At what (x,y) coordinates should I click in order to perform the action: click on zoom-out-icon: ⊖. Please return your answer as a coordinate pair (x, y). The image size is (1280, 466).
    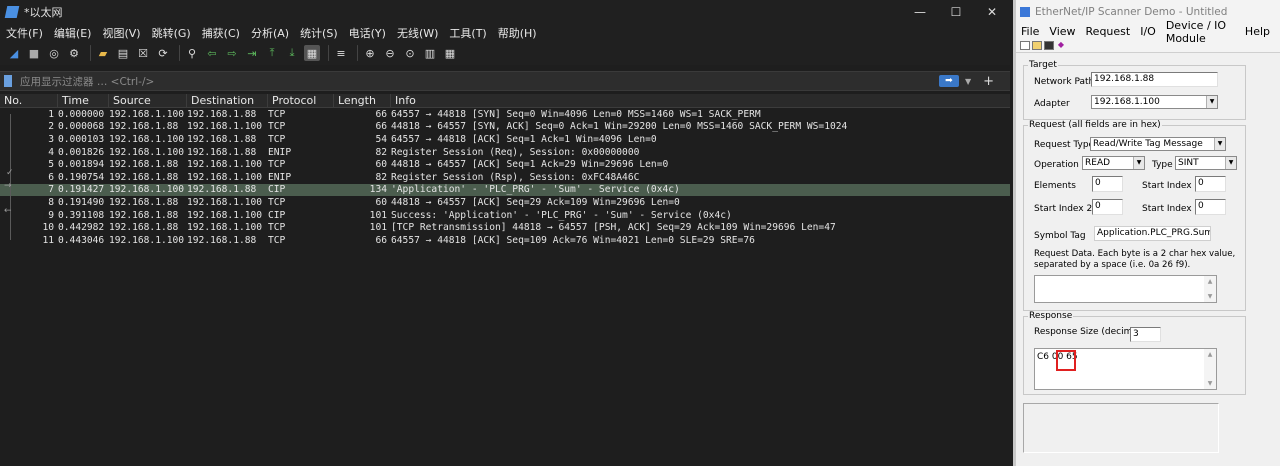
    Looking at the image, I should click on (390, 53).